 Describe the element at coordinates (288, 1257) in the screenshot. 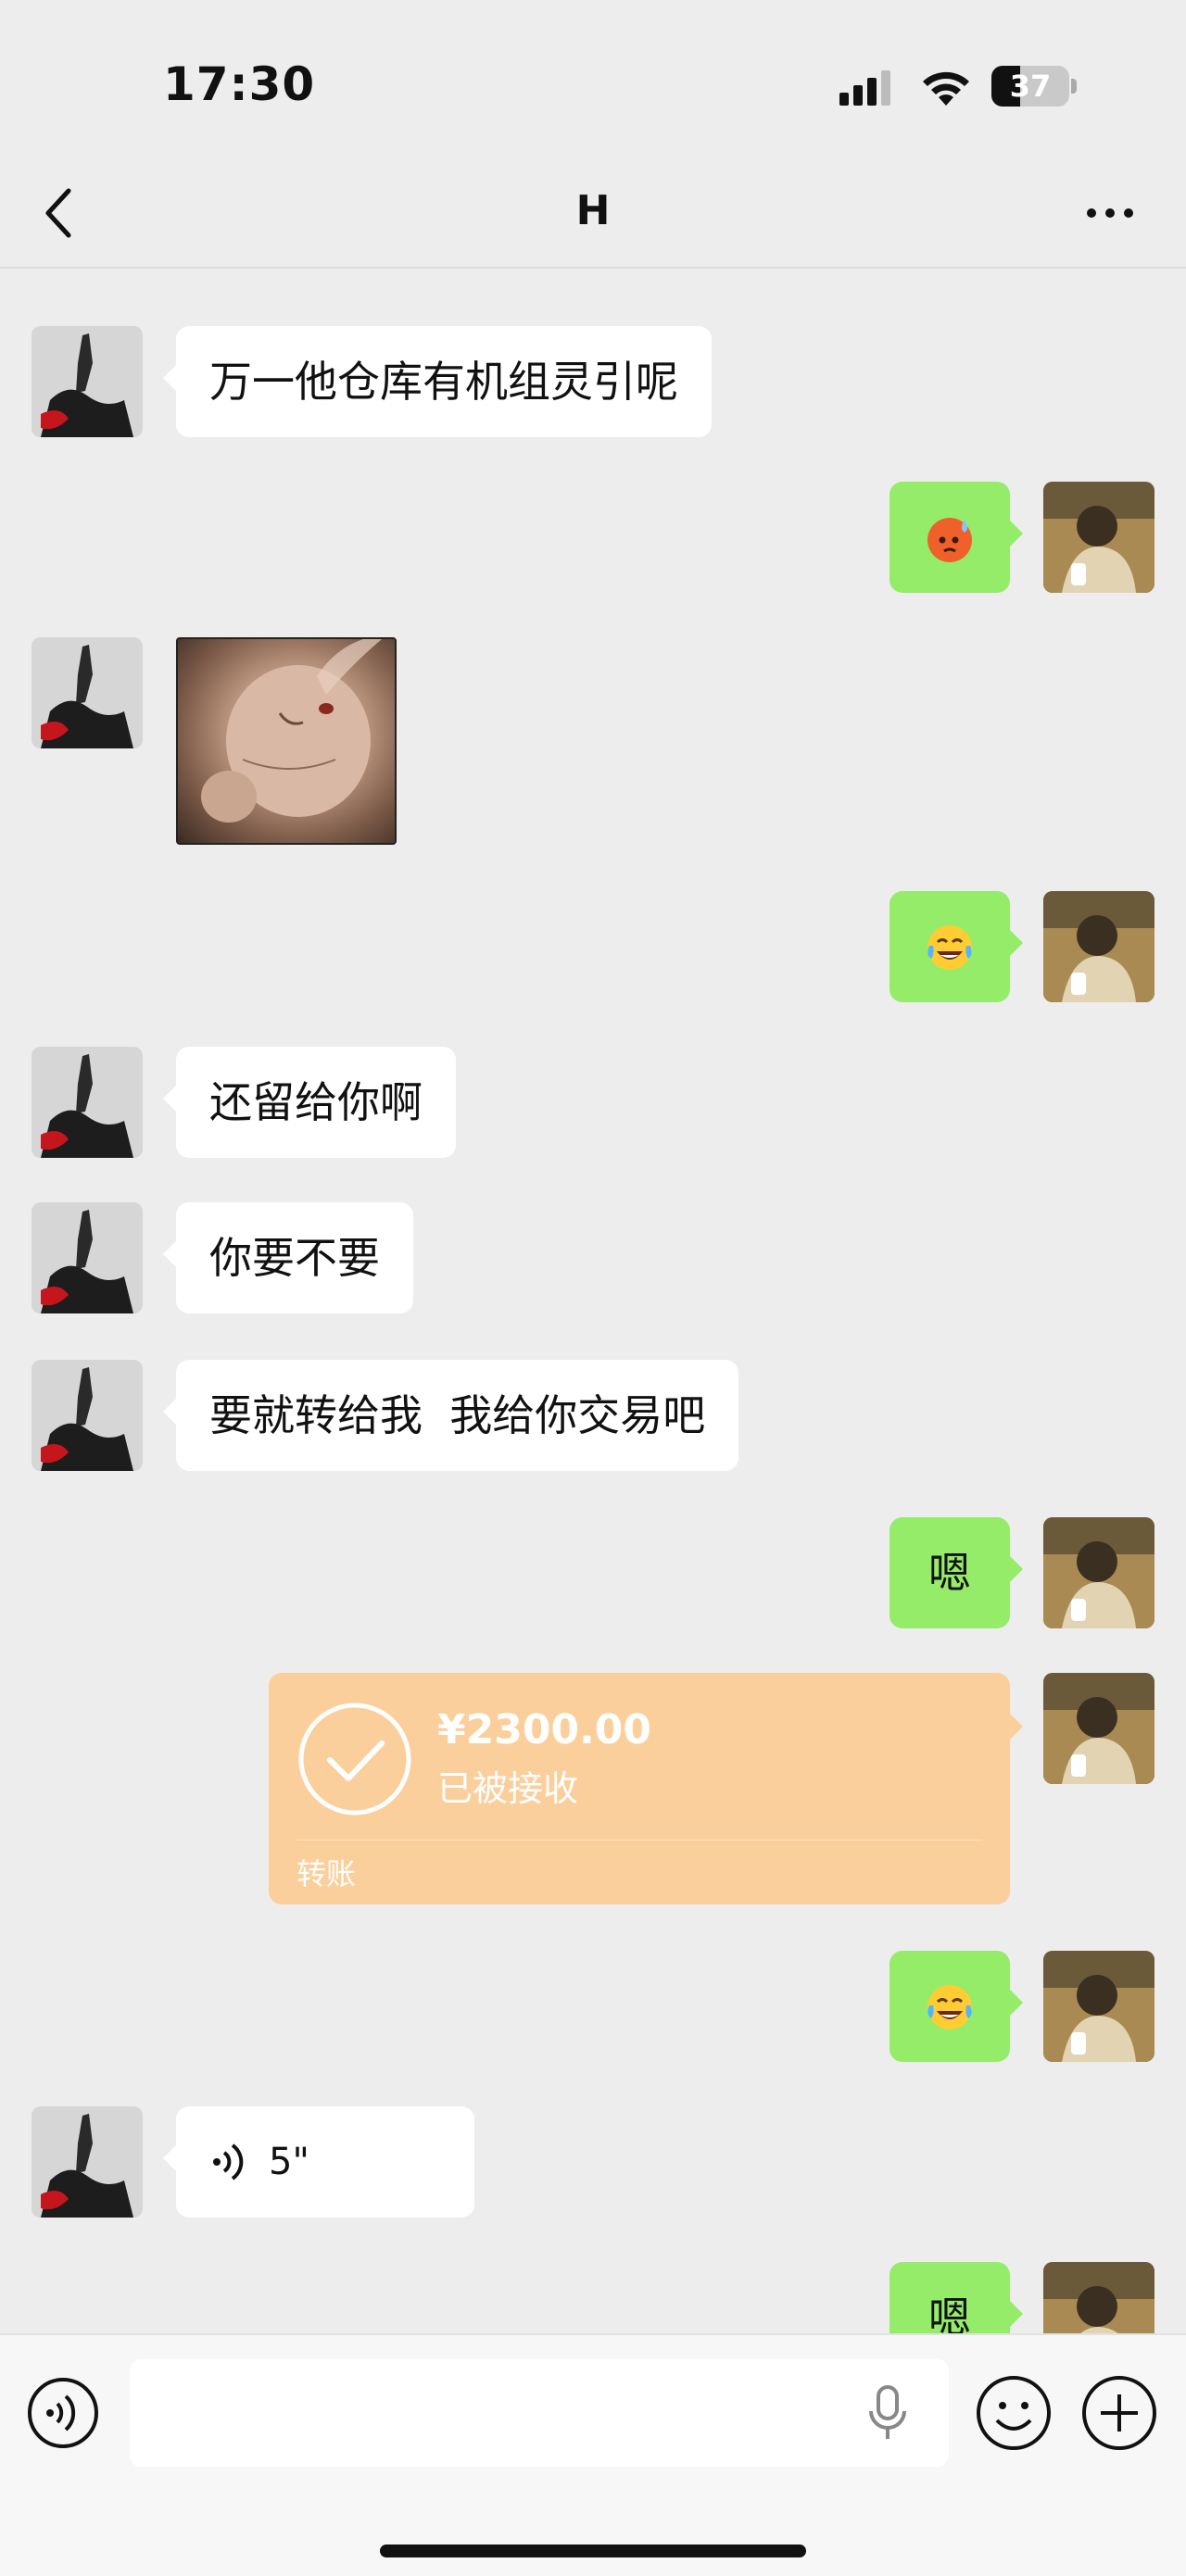

I see `message-text: 你要不要` at that location.